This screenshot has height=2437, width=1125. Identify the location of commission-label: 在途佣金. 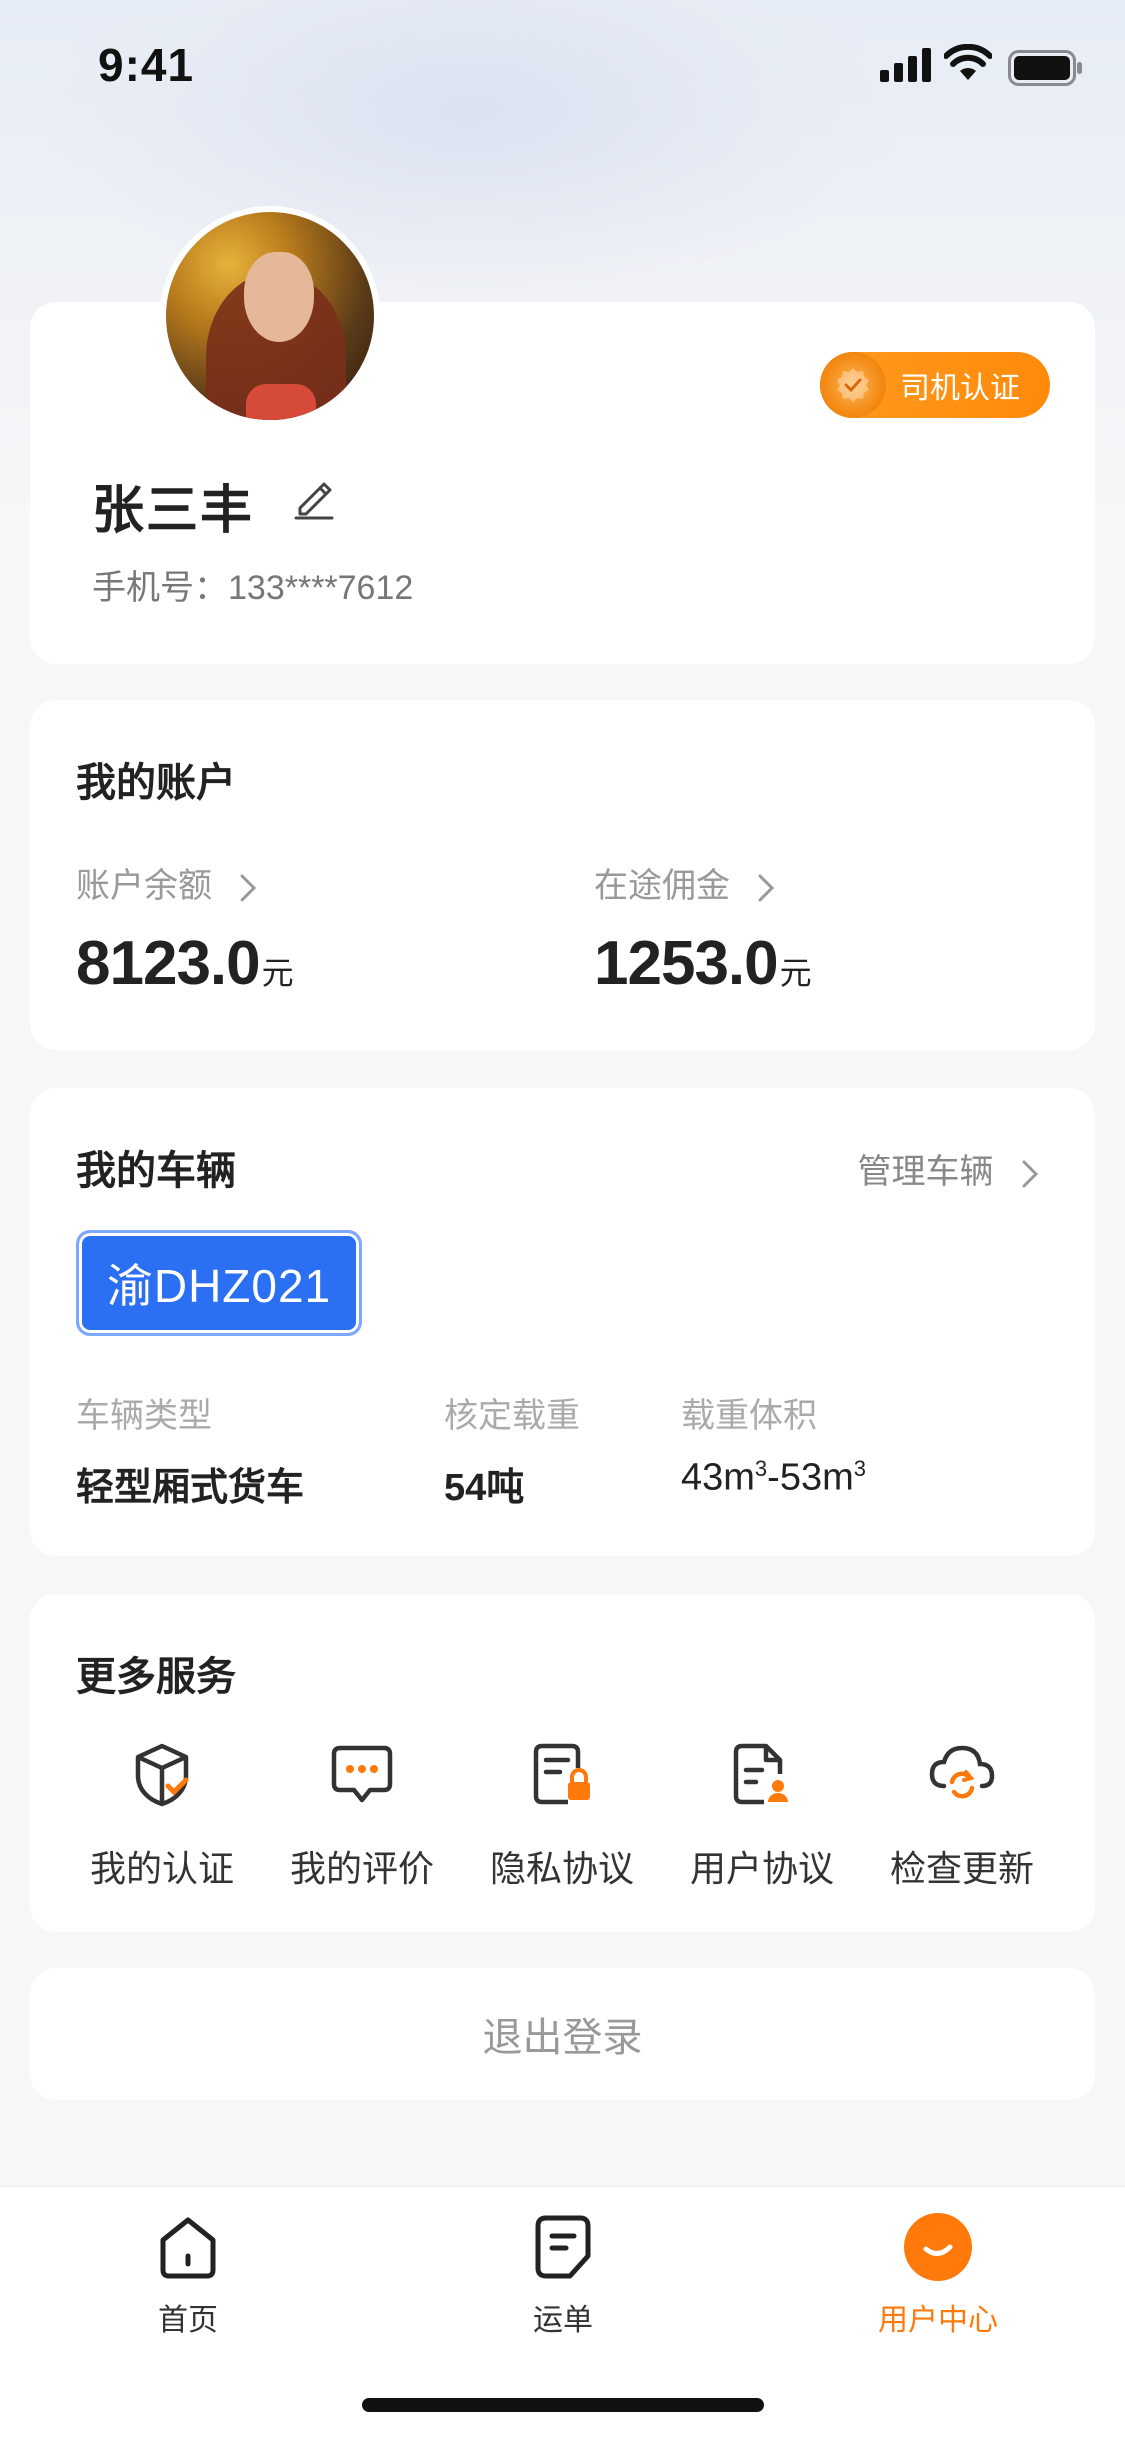
(662, 886).